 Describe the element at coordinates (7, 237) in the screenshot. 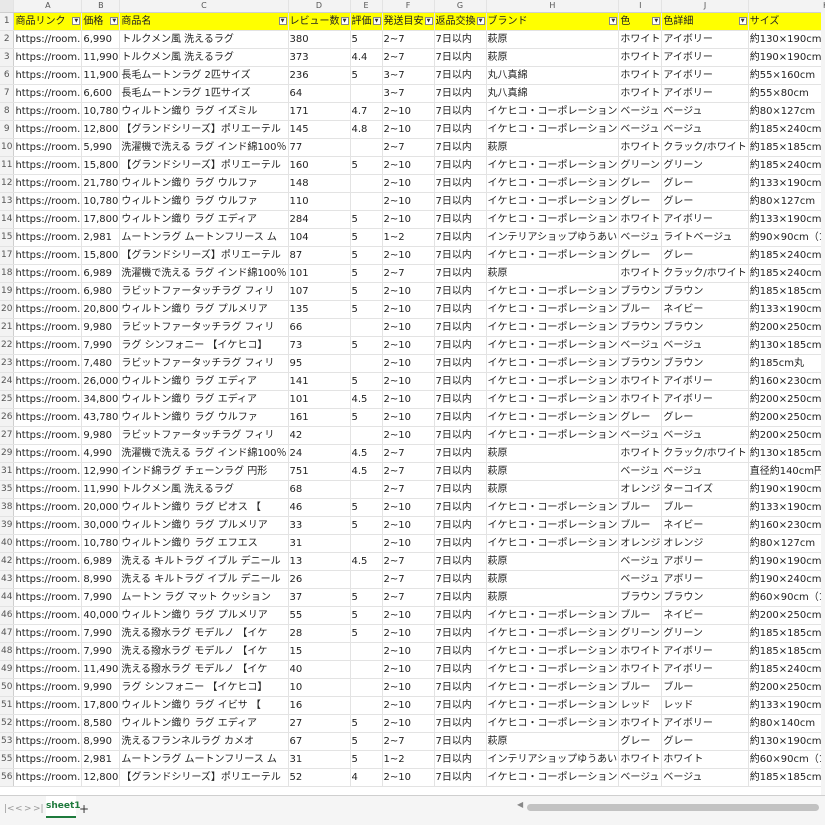

I see `row-number: 15` at that location.